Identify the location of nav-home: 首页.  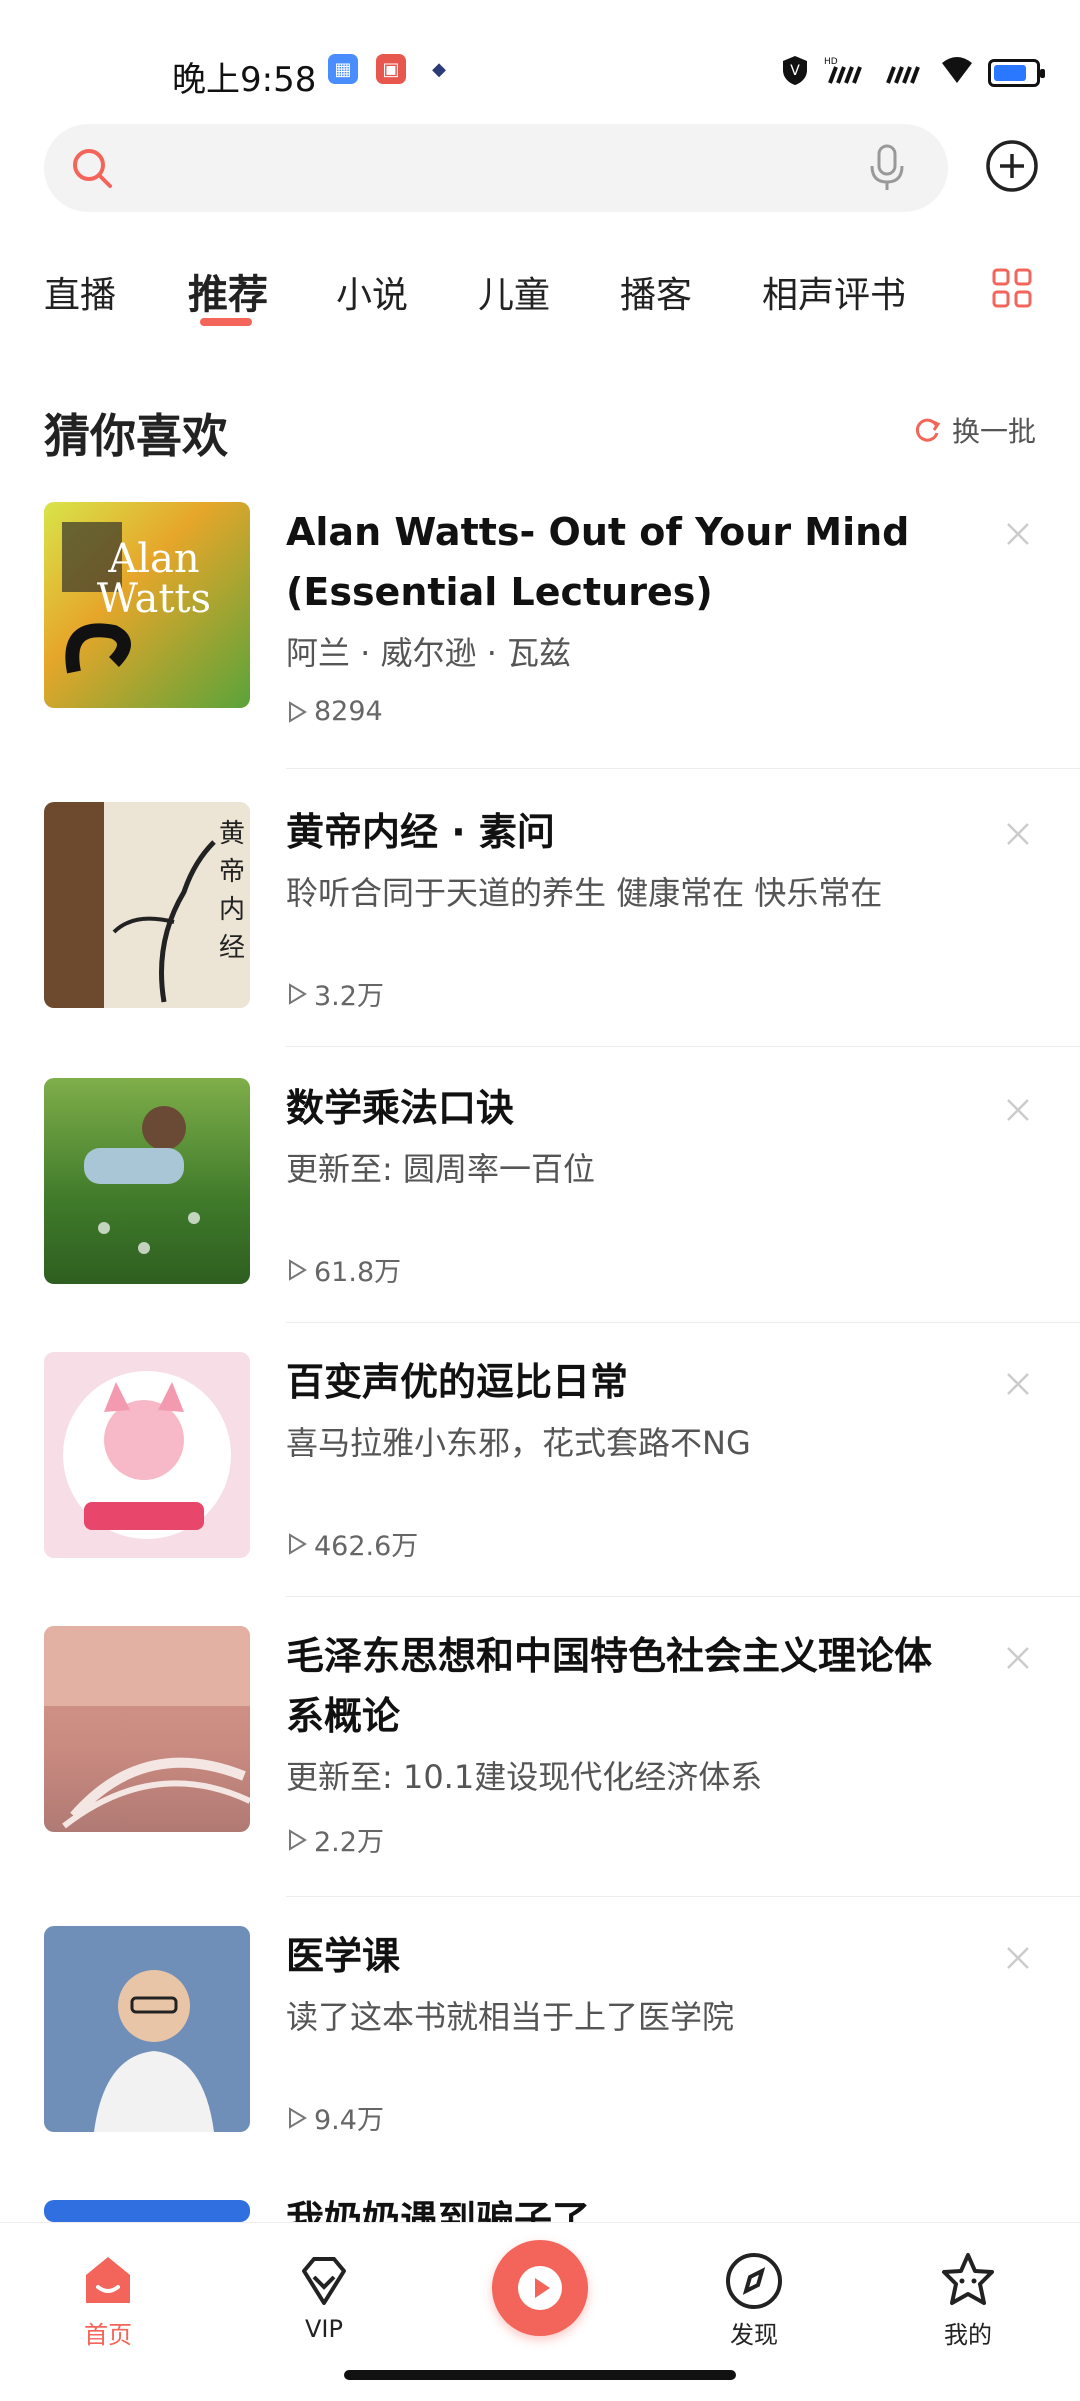
(108, 2299).